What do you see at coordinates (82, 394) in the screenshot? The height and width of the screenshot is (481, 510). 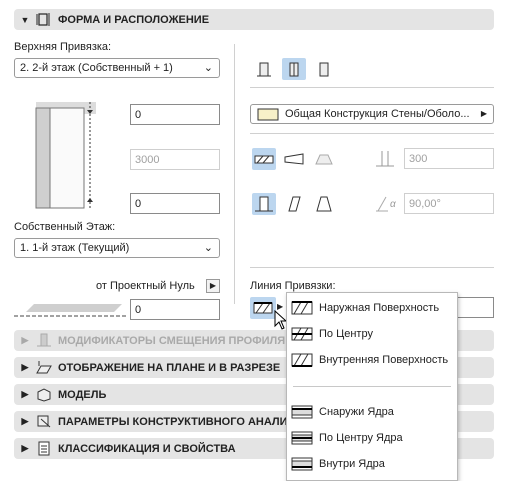 I see `section-title: МОДЕЛЬ` at bounding box center [82, 394].